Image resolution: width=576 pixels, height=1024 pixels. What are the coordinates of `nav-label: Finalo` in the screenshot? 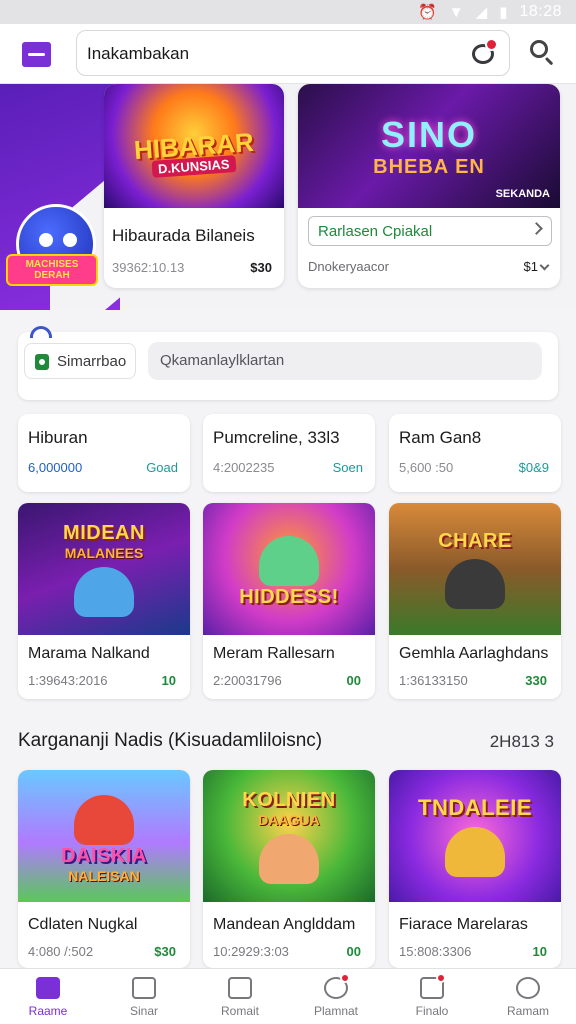 It's located at (432, 1011).